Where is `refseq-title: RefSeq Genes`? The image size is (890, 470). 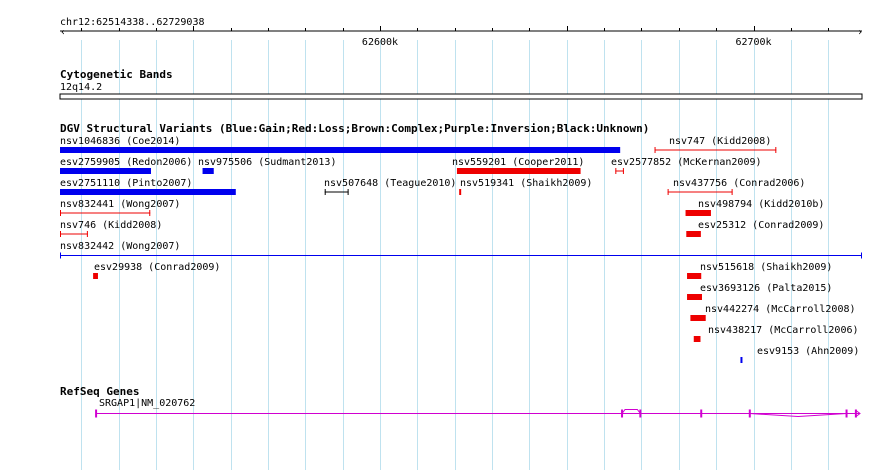
refseq-title: RefSeq Genes is located at coordinates (99, 391).